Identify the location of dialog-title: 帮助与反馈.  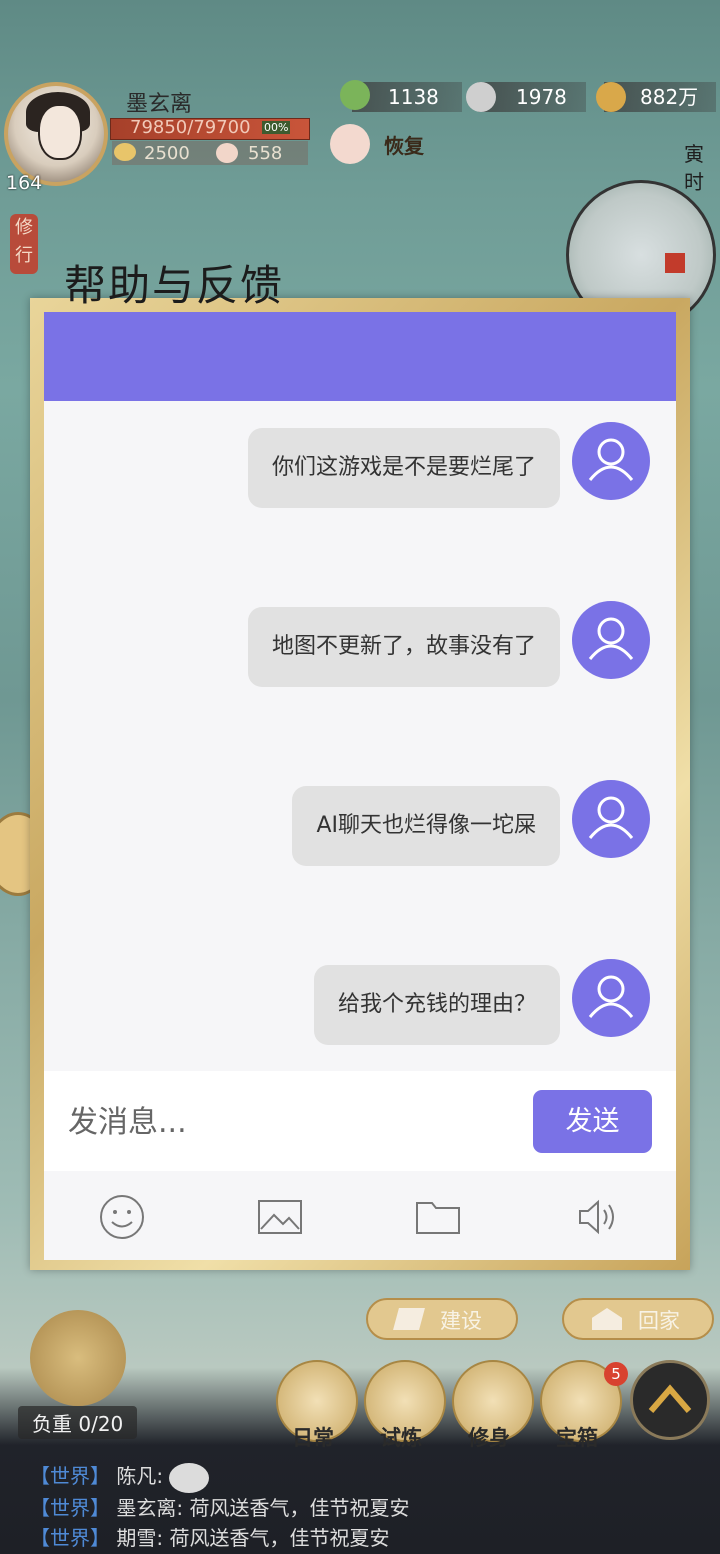
(174, 285).